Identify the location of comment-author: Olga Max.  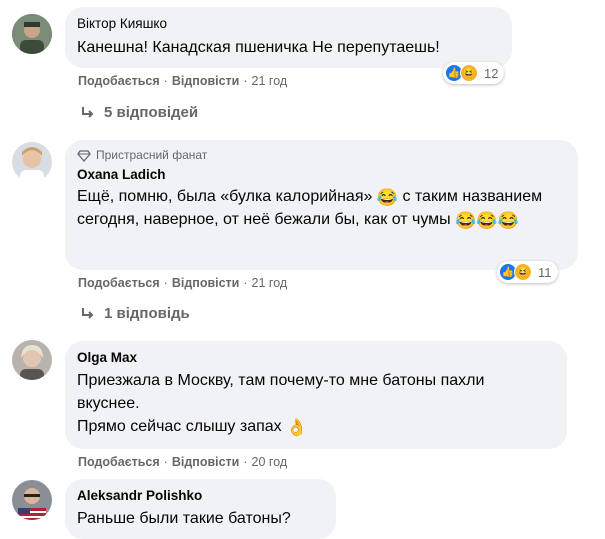
(316, 357).